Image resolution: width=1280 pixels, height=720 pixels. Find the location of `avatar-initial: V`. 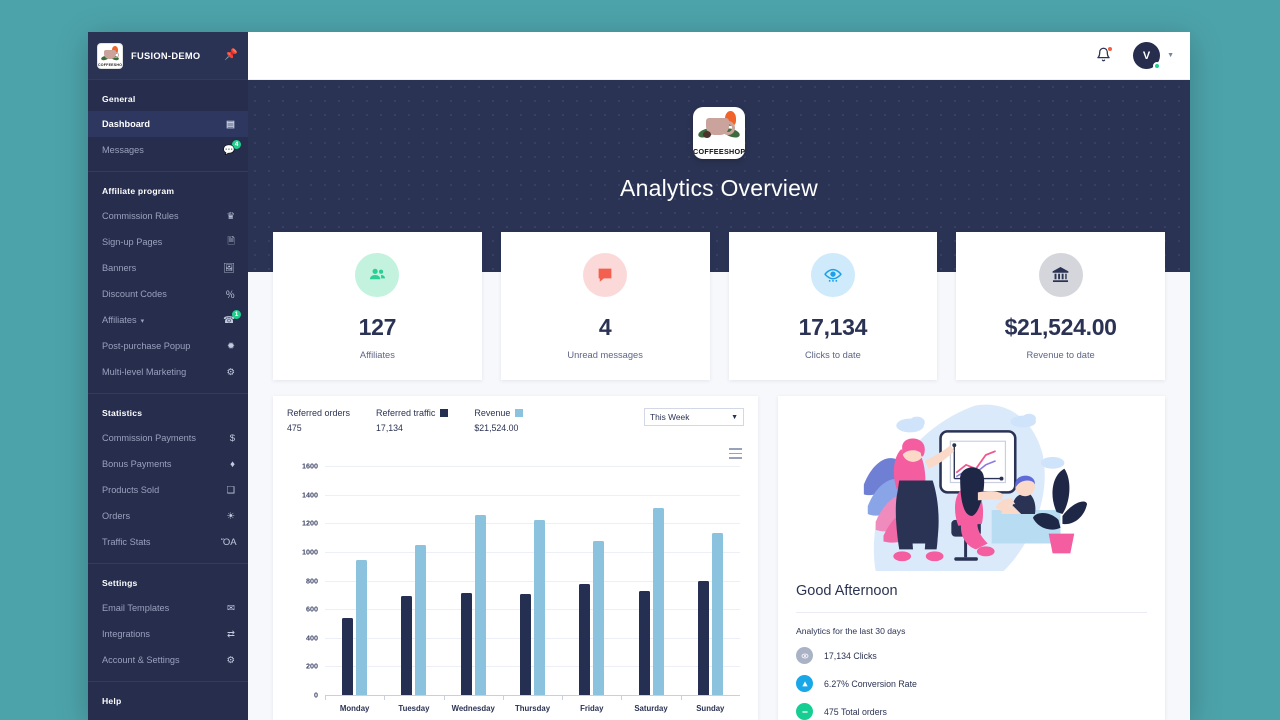

avatar-initial: V is located at coordinates (1146, 55).